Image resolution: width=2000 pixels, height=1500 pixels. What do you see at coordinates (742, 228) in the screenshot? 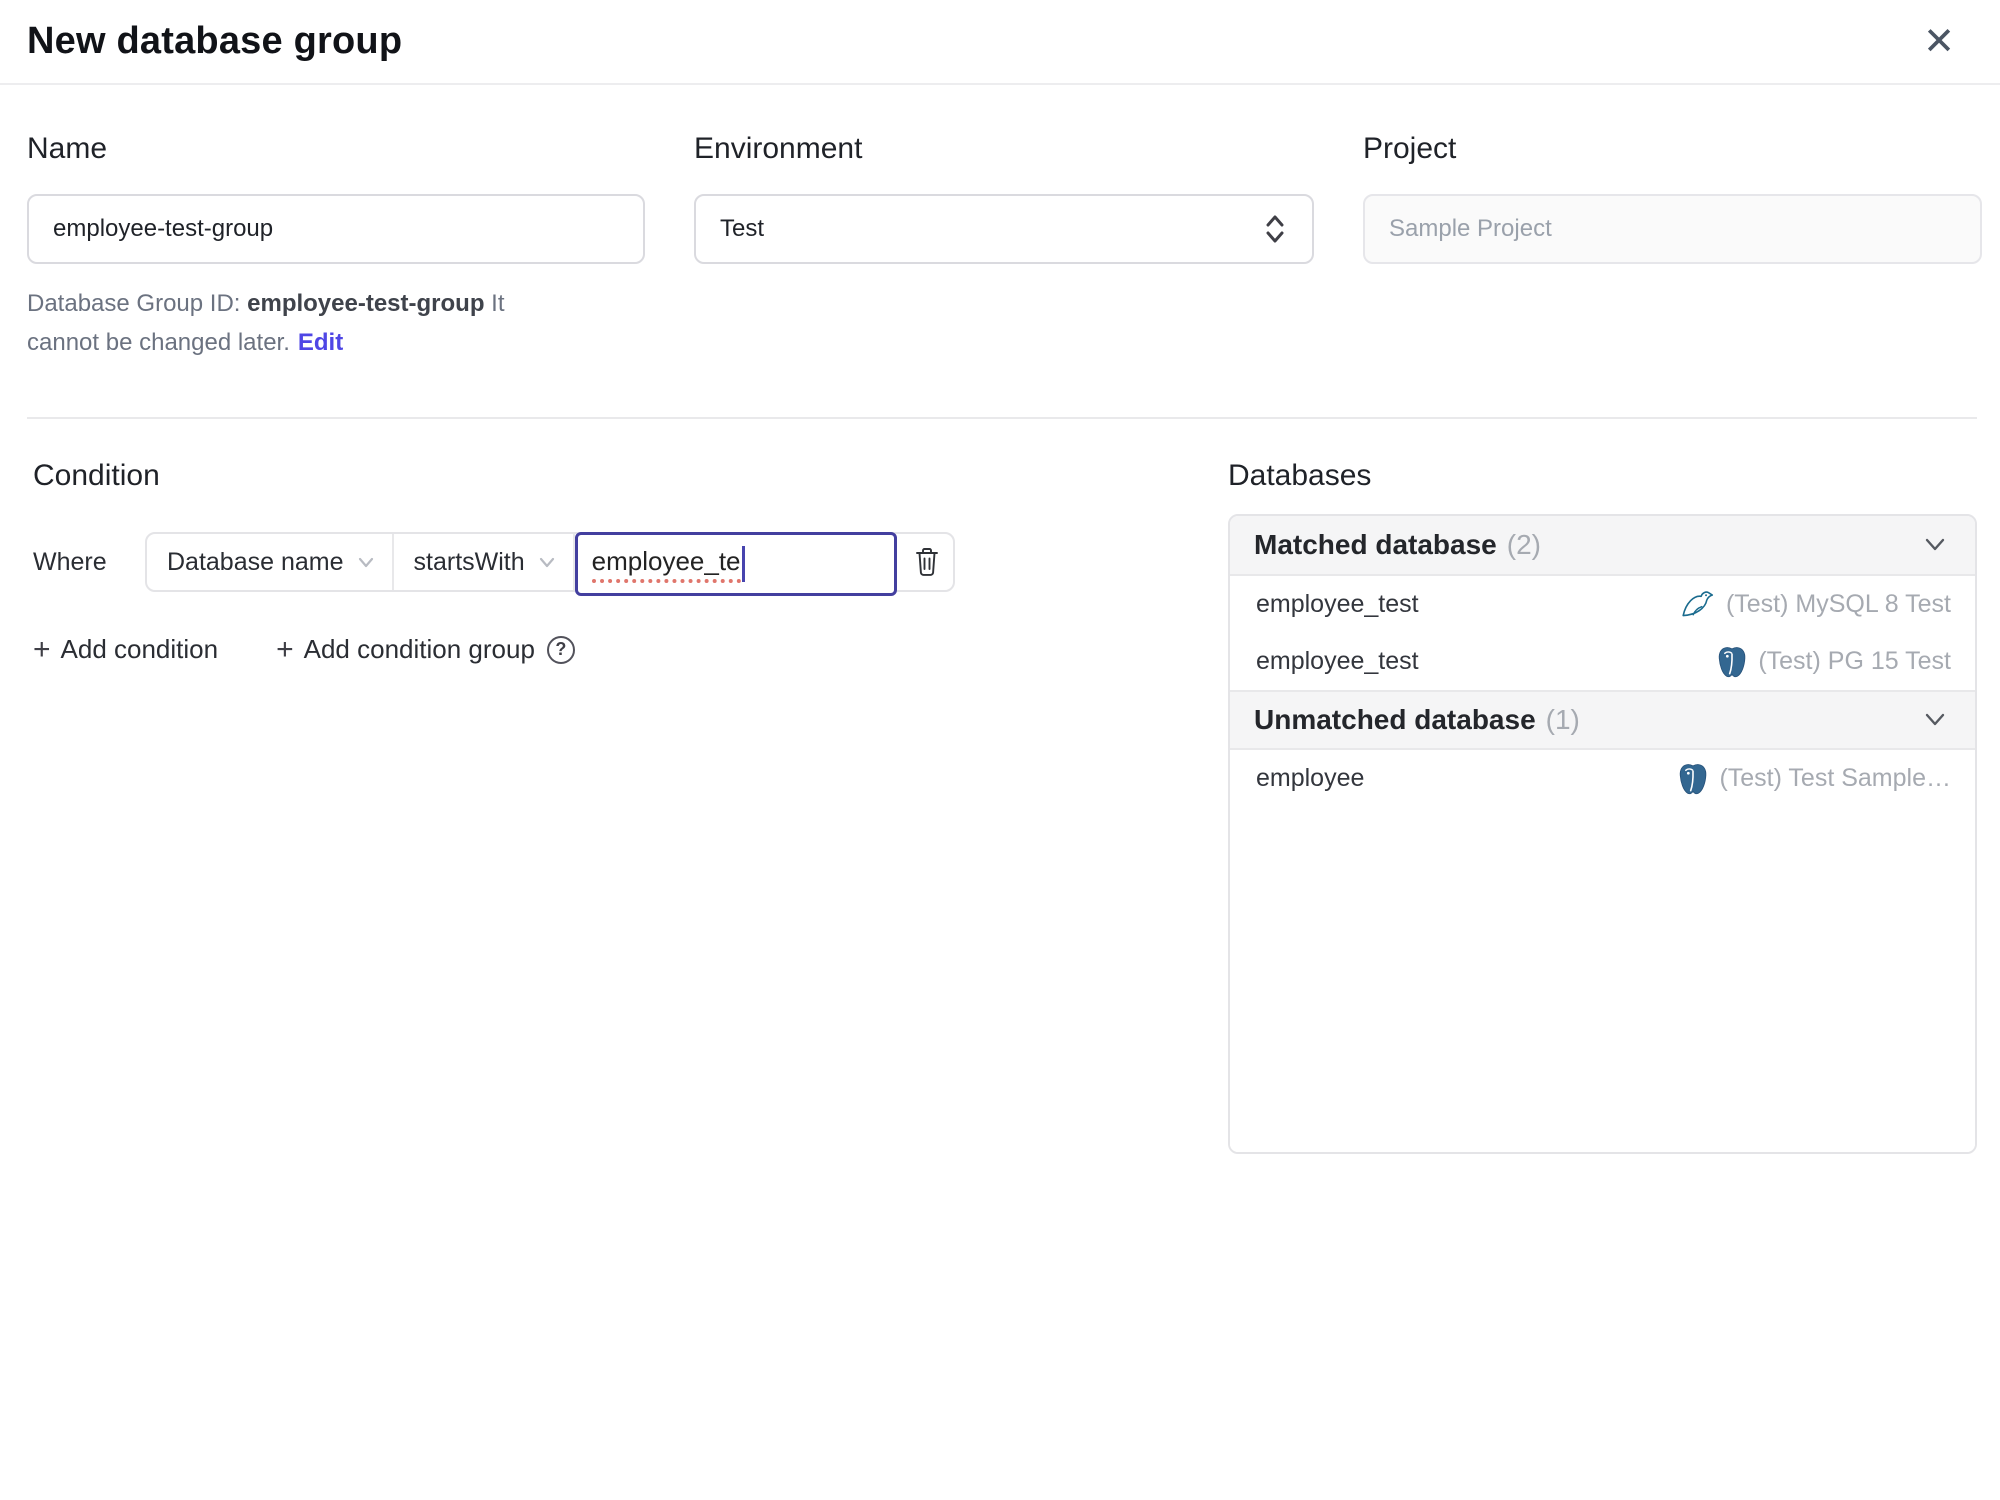
I see `environment-value: Test` at bounding box center [742, 228].